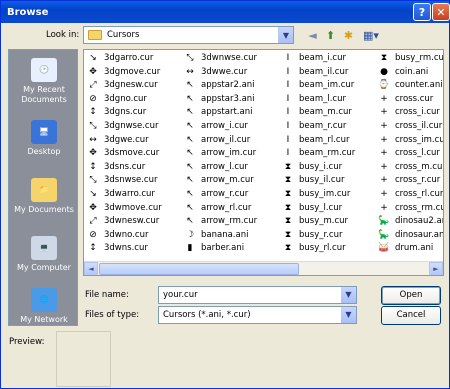  Describe the element at coordinates (44, 81) in the screenshot. I see `place-item: 🕑 My Recent Documents` at that location.